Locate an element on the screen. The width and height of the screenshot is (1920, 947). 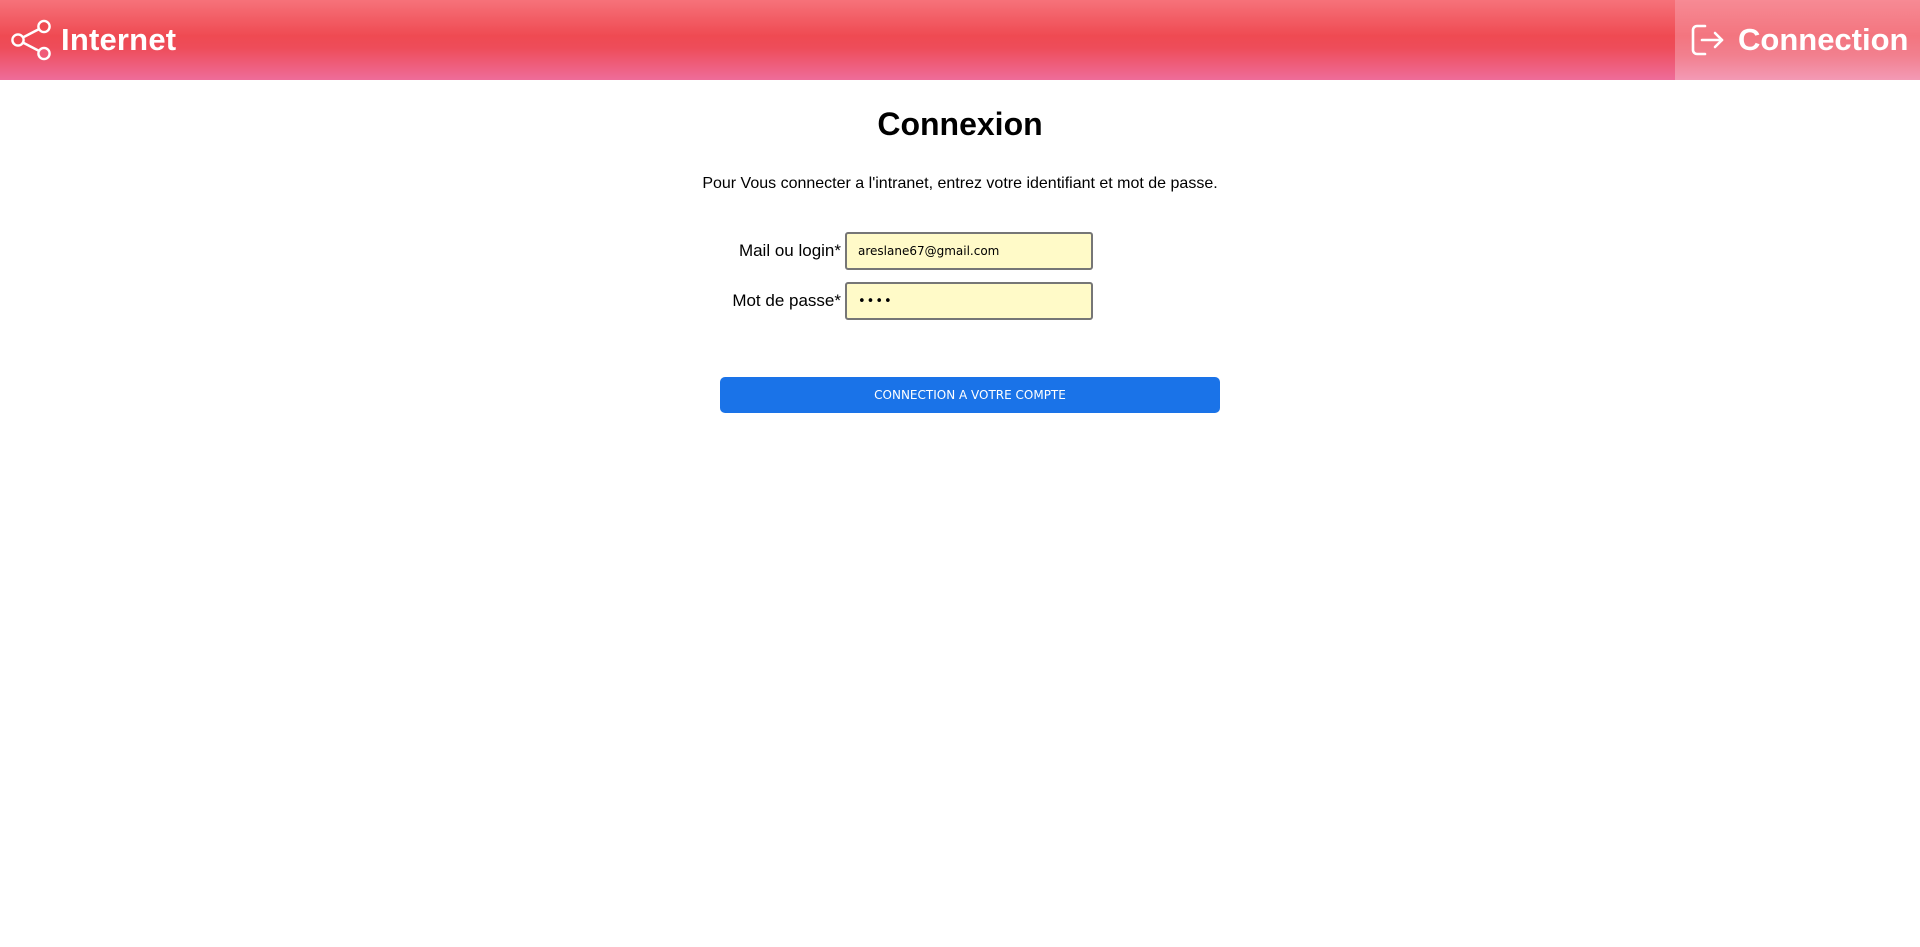
page-title: Connexion is located at coordinates (960, 124).